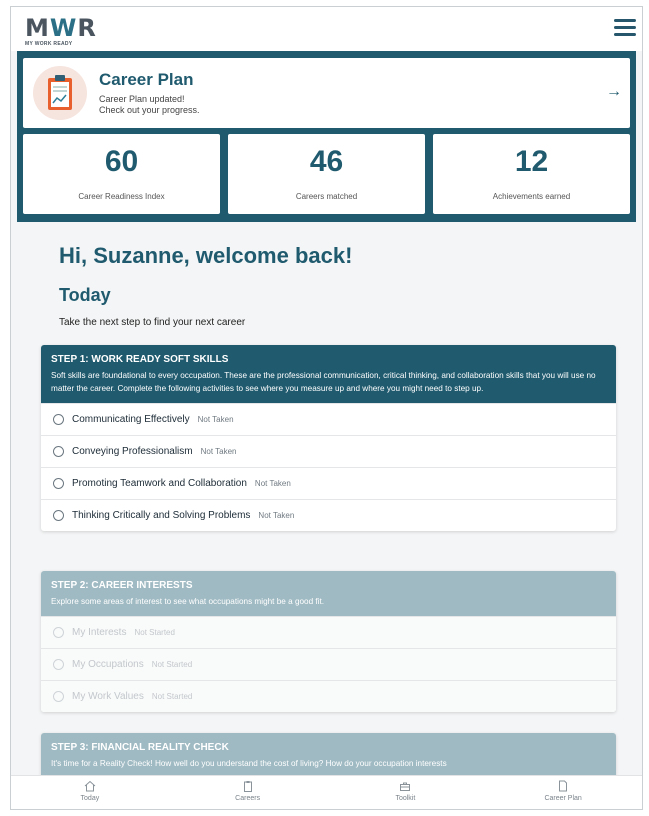 Image resolution: width=649 pixels, height=816 pixels. I want to click on career-plan-update-text: Career Plan updated!, so click(142, 99).